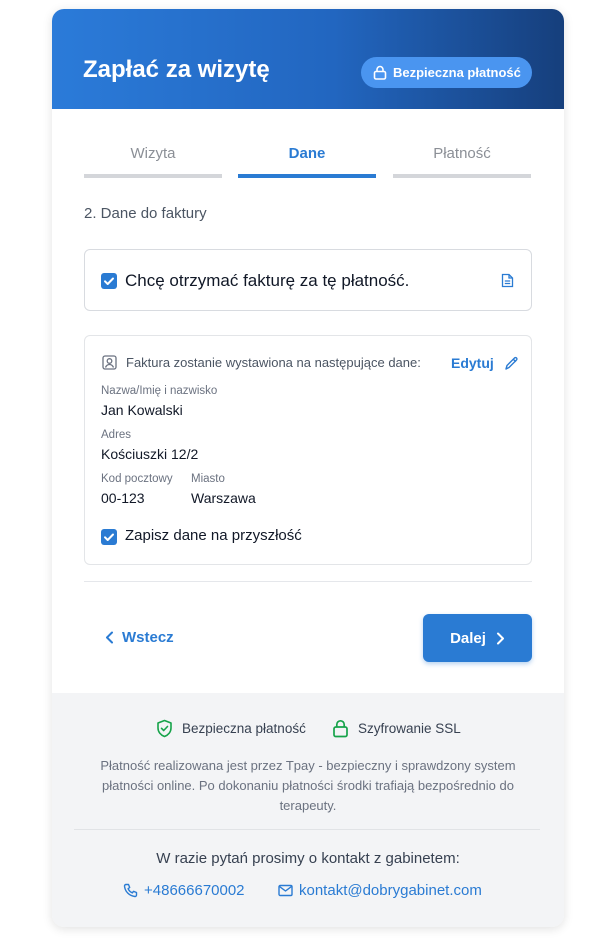  I want to click on city-label: Miasto, so click(208, 479).